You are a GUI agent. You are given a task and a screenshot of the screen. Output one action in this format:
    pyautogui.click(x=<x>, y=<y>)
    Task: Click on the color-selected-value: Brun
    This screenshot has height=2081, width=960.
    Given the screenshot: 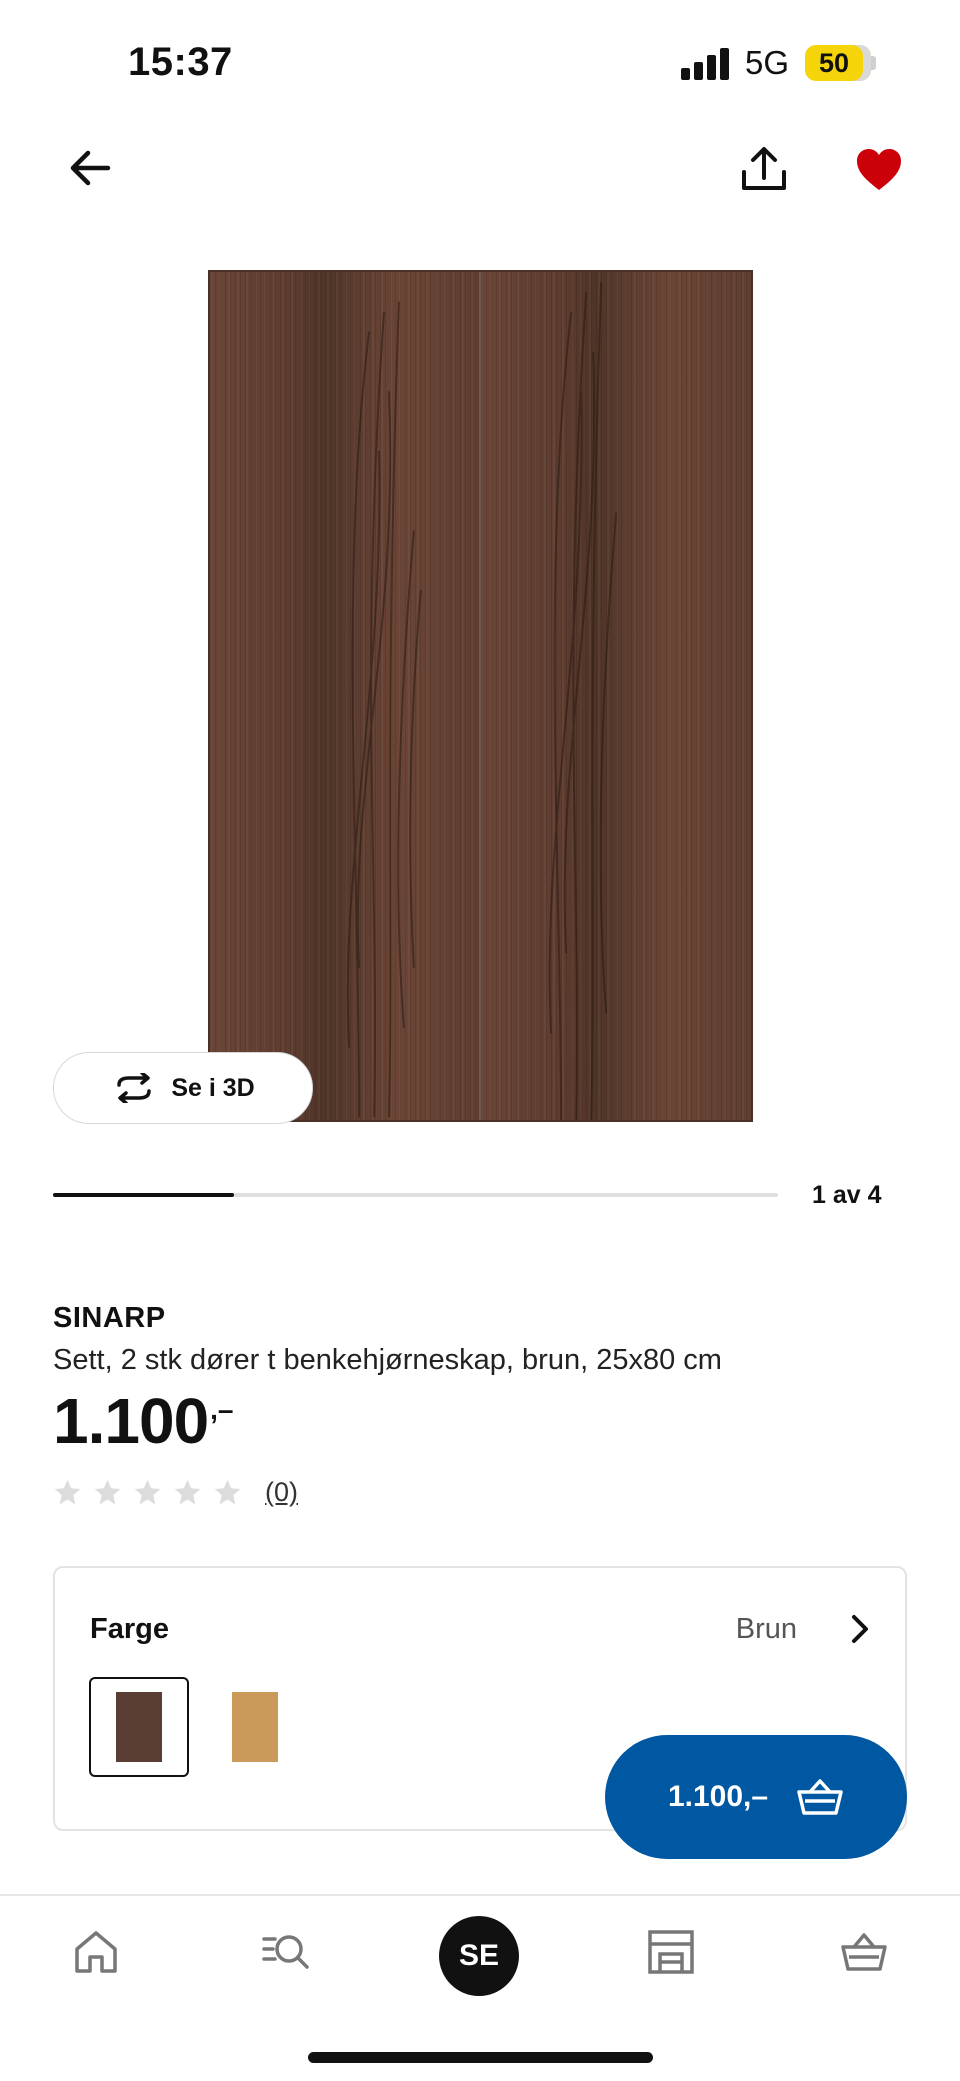 What is the action you would take?
    pyautogui.click(x=766, y=1629)
    